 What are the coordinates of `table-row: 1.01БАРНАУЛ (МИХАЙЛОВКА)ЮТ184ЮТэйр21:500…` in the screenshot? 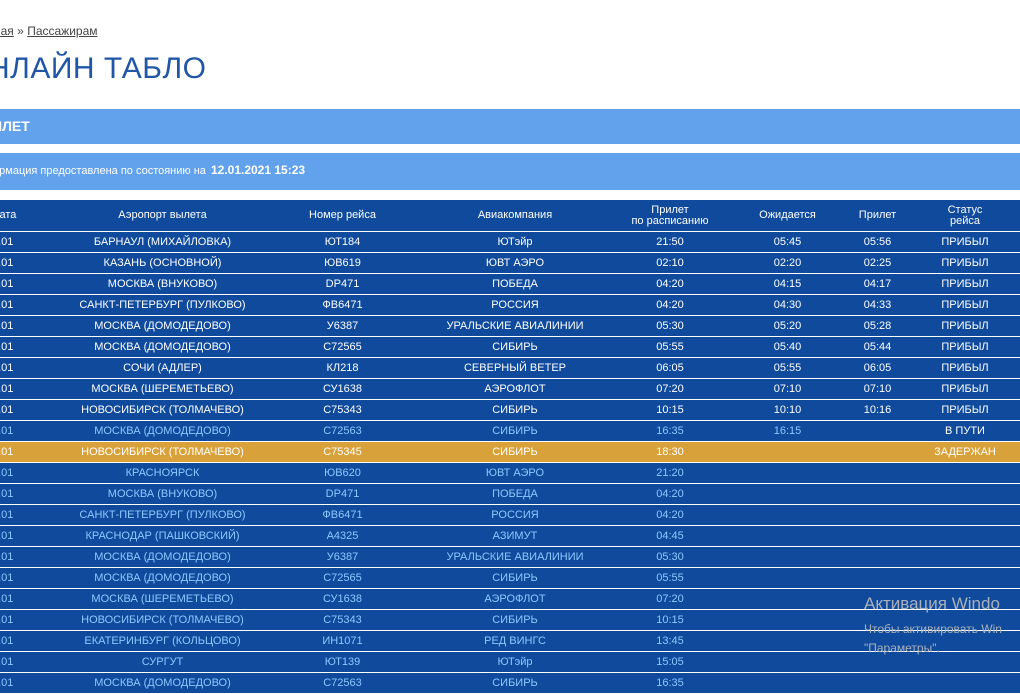 It's located at (510, 242).